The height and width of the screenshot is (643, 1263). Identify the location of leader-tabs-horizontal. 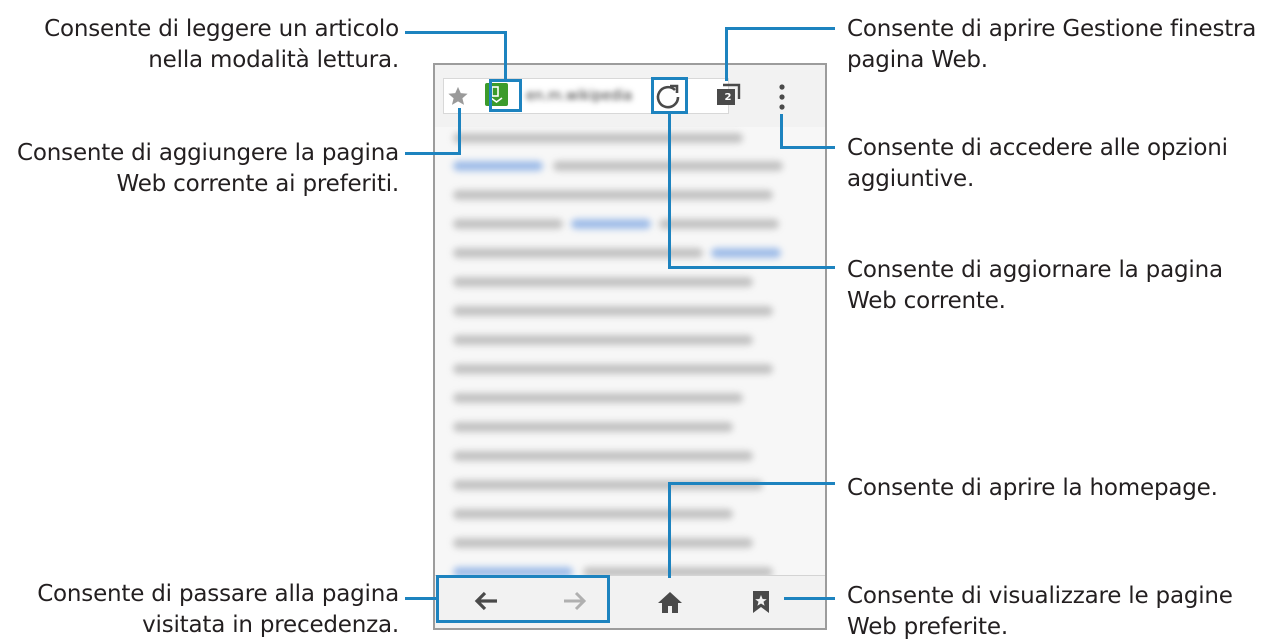
(780, 28).